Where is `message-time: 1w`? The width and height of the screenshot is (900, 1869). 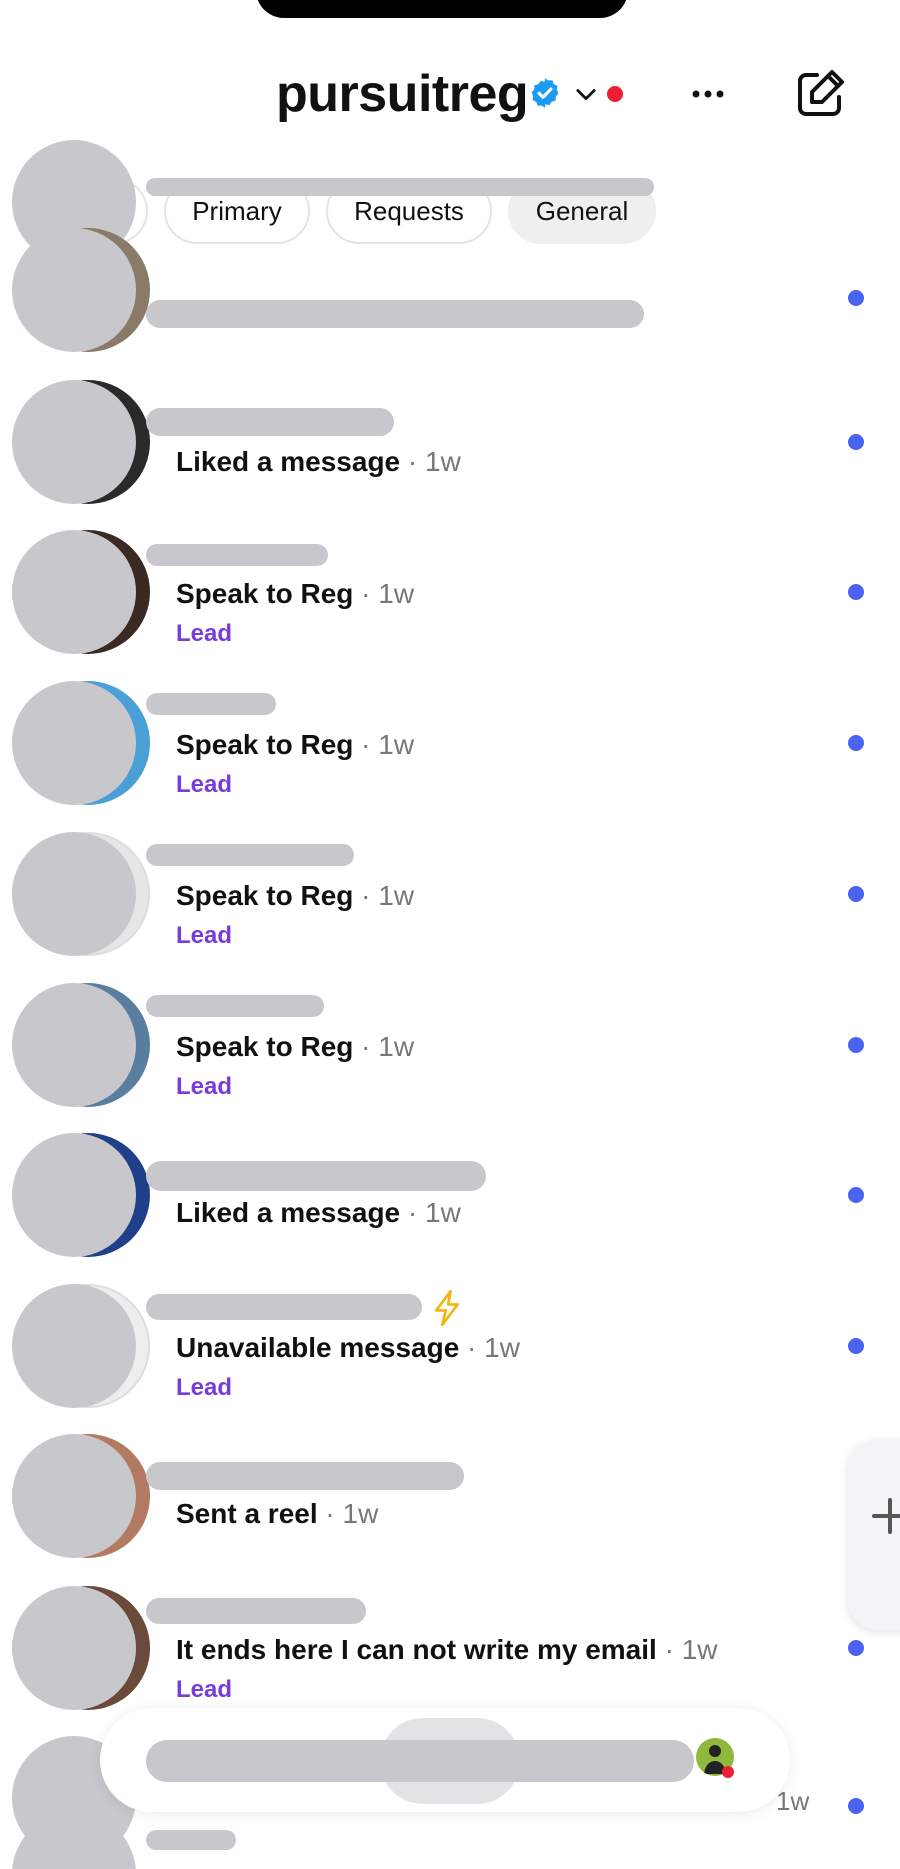 message-time: 1w is located at coordinates (793, 1801).